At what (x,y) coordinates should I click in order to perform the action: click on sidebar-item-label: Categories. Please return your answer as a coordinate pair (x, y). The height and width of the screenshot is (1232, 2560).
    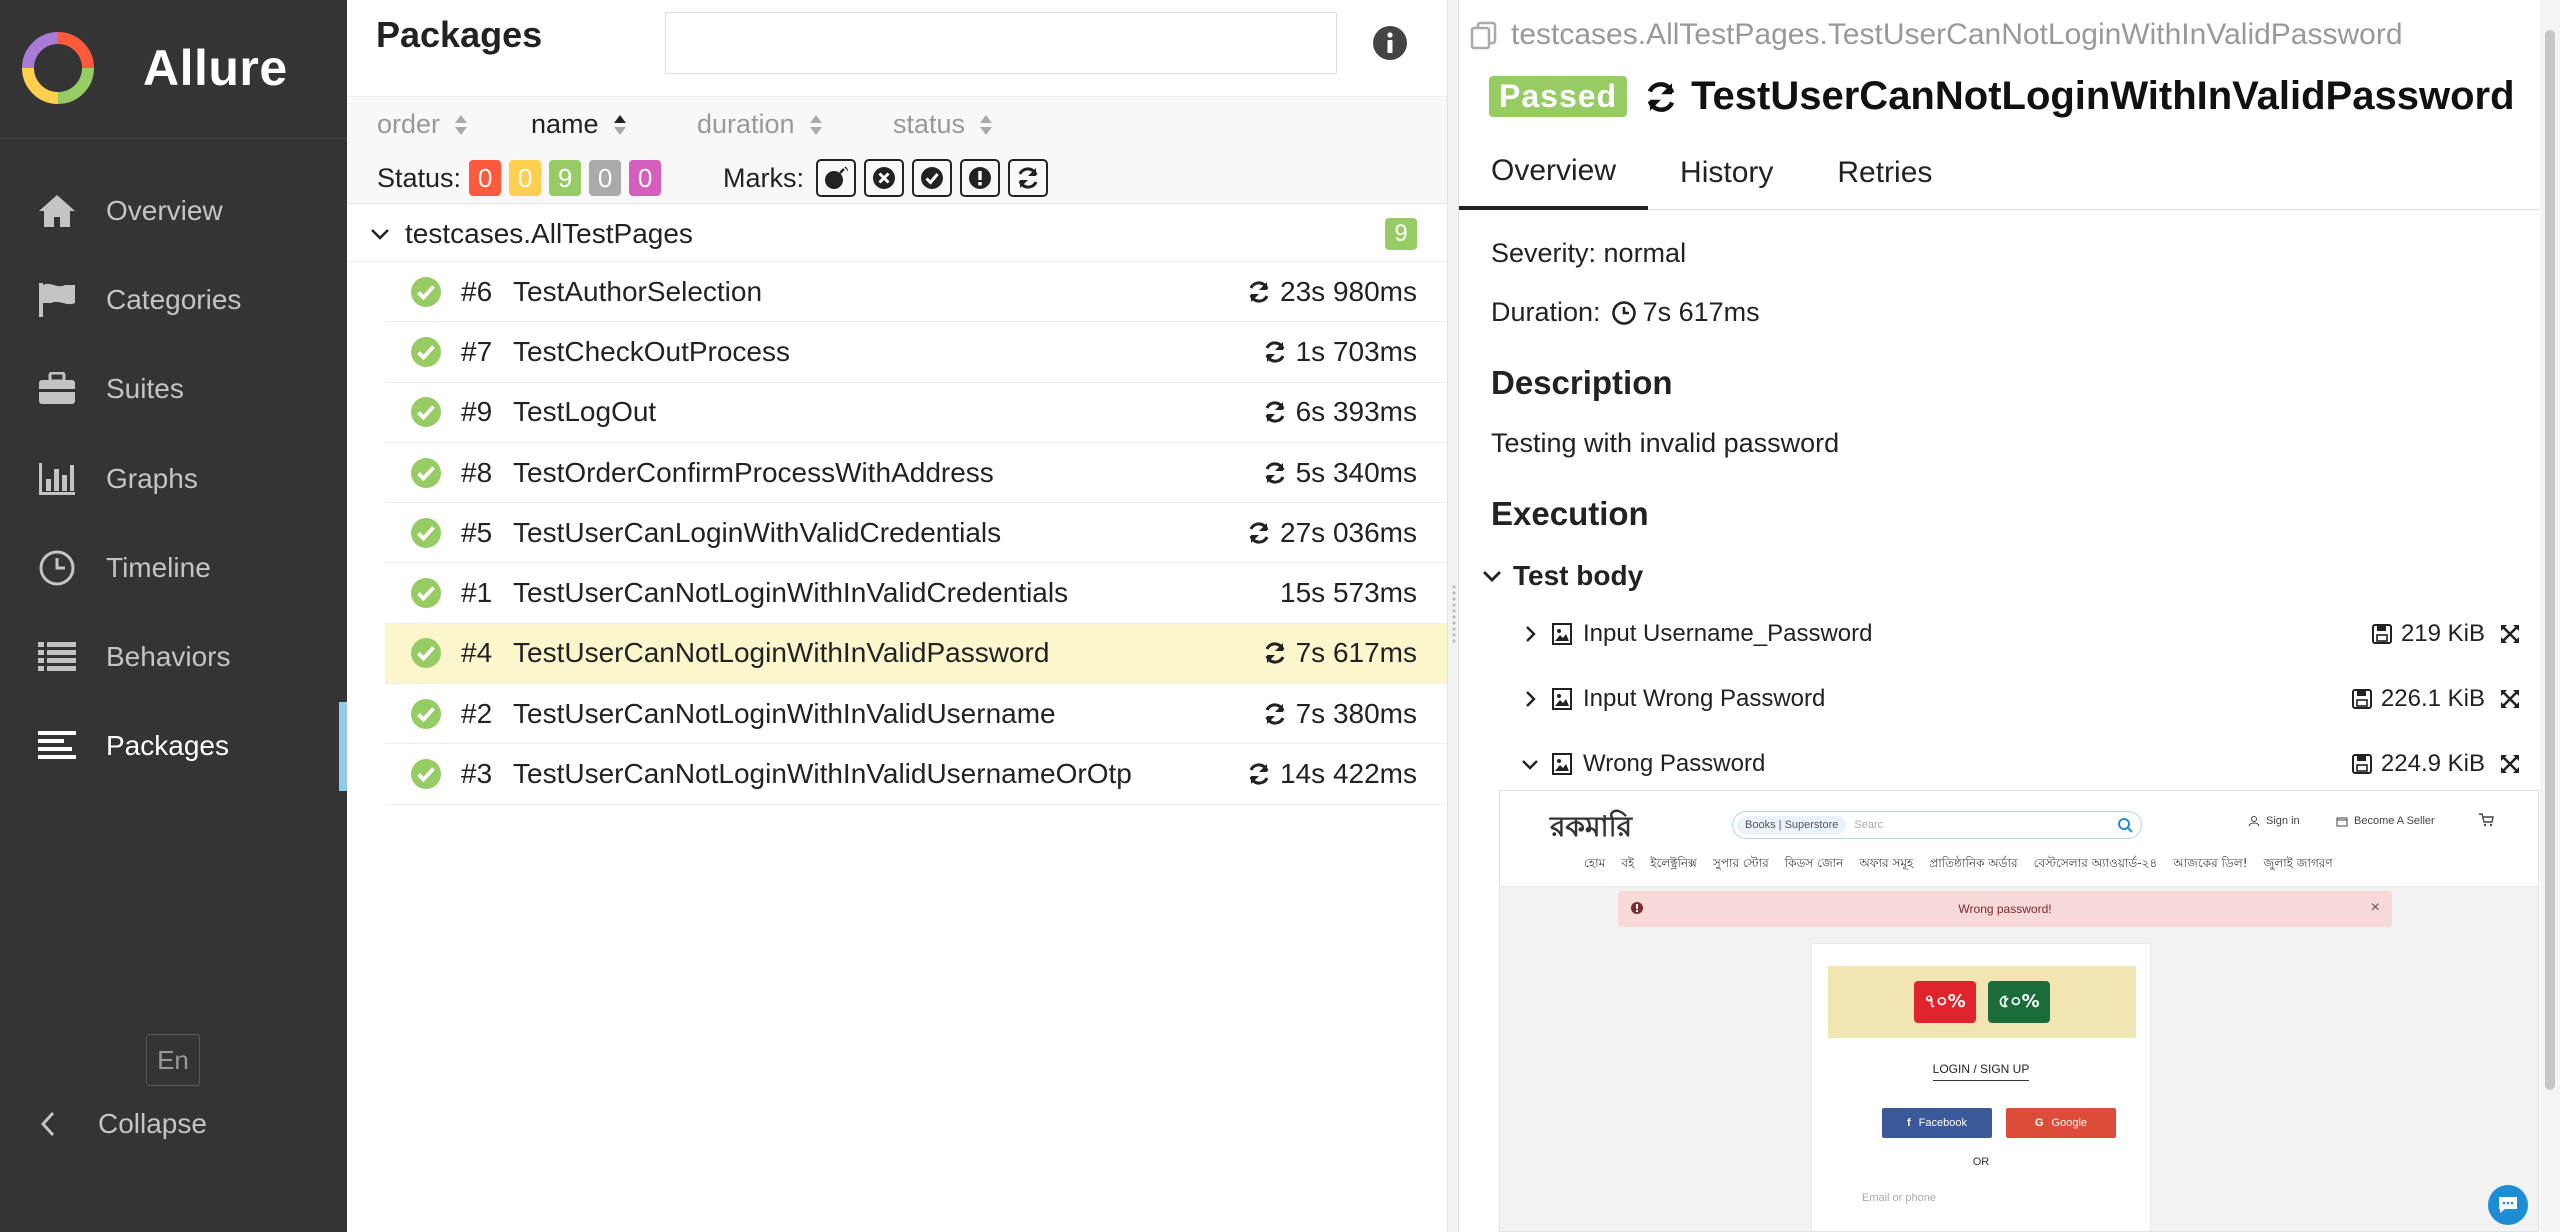
    Looking at the image, I should click on (174, 299).